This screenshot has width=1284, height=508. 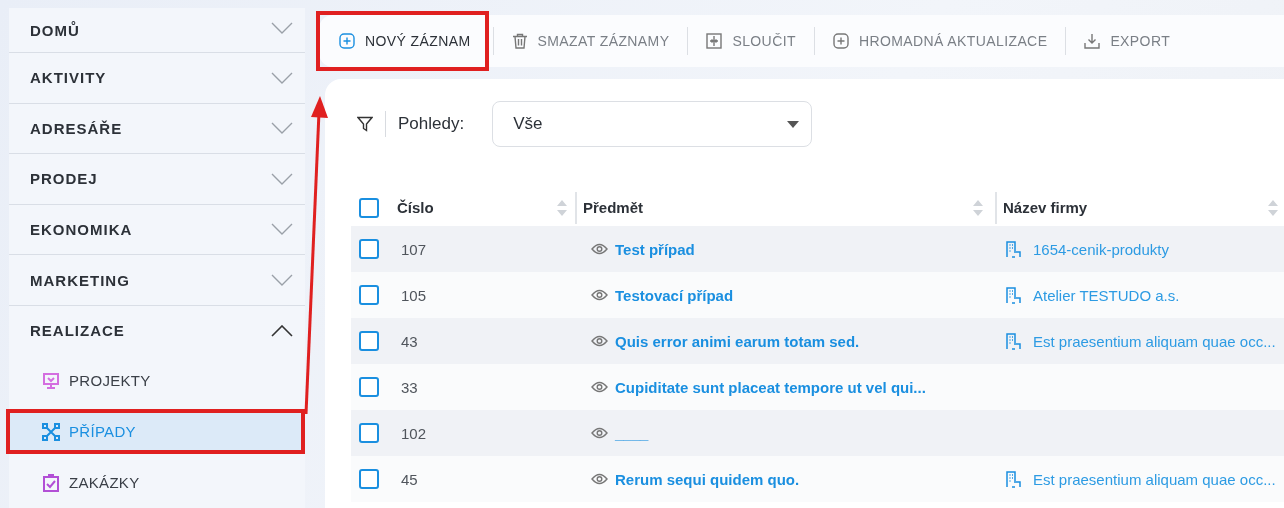 I want to click on section-label: EKONOMIKA, so click(x=81, y=229).